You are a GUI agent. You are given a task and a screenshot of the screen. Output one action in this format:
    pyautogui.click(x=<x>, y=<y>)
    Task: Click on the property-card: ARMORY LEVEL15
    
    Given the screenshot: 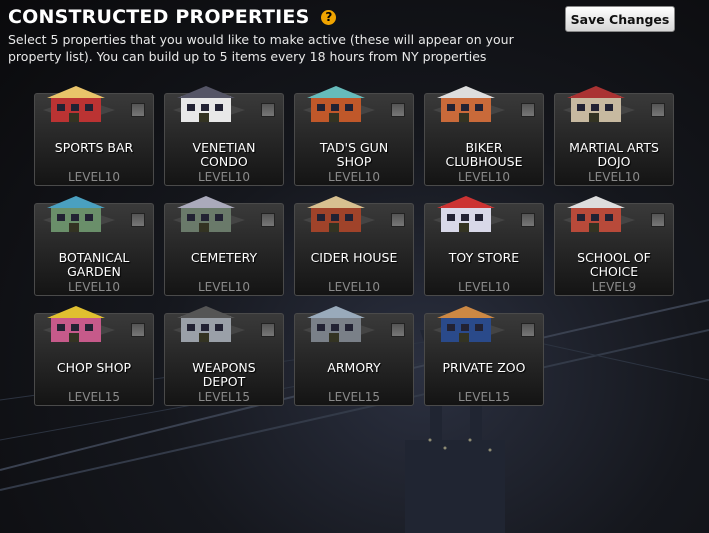 What is the action you would take?
    pyautogui.click(x=354, y=356)
    